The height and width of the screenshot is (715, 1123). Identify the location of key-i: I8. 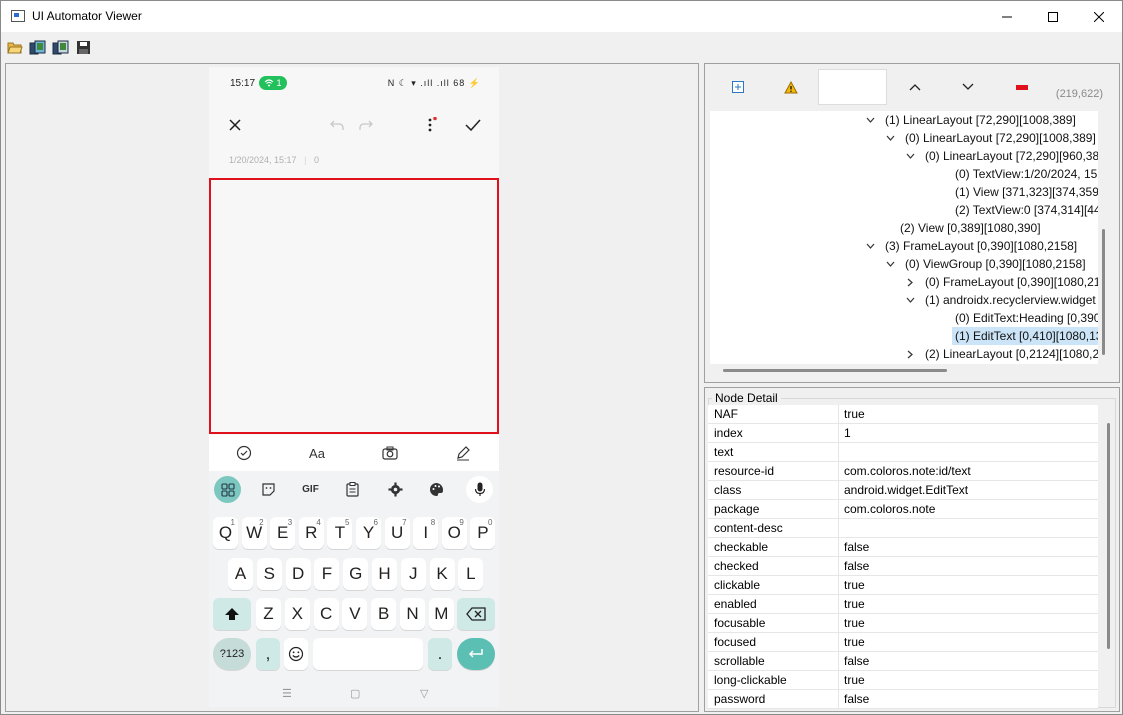
(426, 533).